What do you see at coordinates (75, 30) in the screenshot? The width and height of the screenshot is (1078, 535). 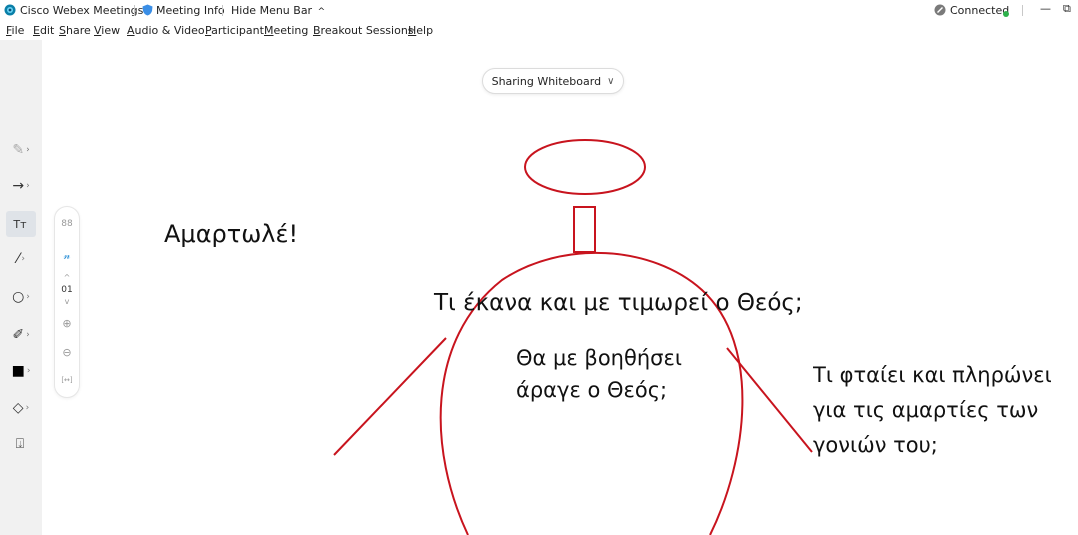 I see `menu-share: Share` at bounding box center [75, 30].